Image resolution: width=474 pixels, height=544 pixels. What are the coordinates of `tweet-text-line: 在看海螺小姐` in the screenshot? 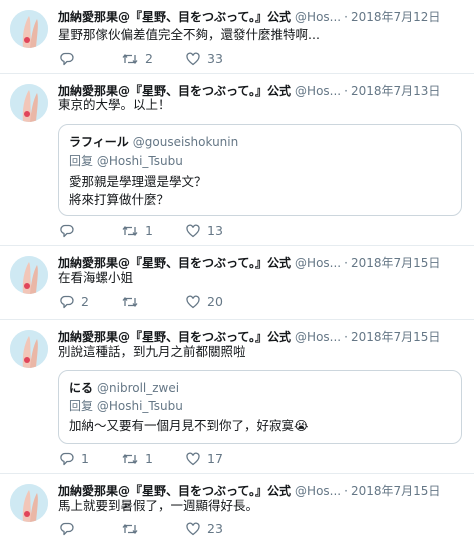 It's located at (96, 277).